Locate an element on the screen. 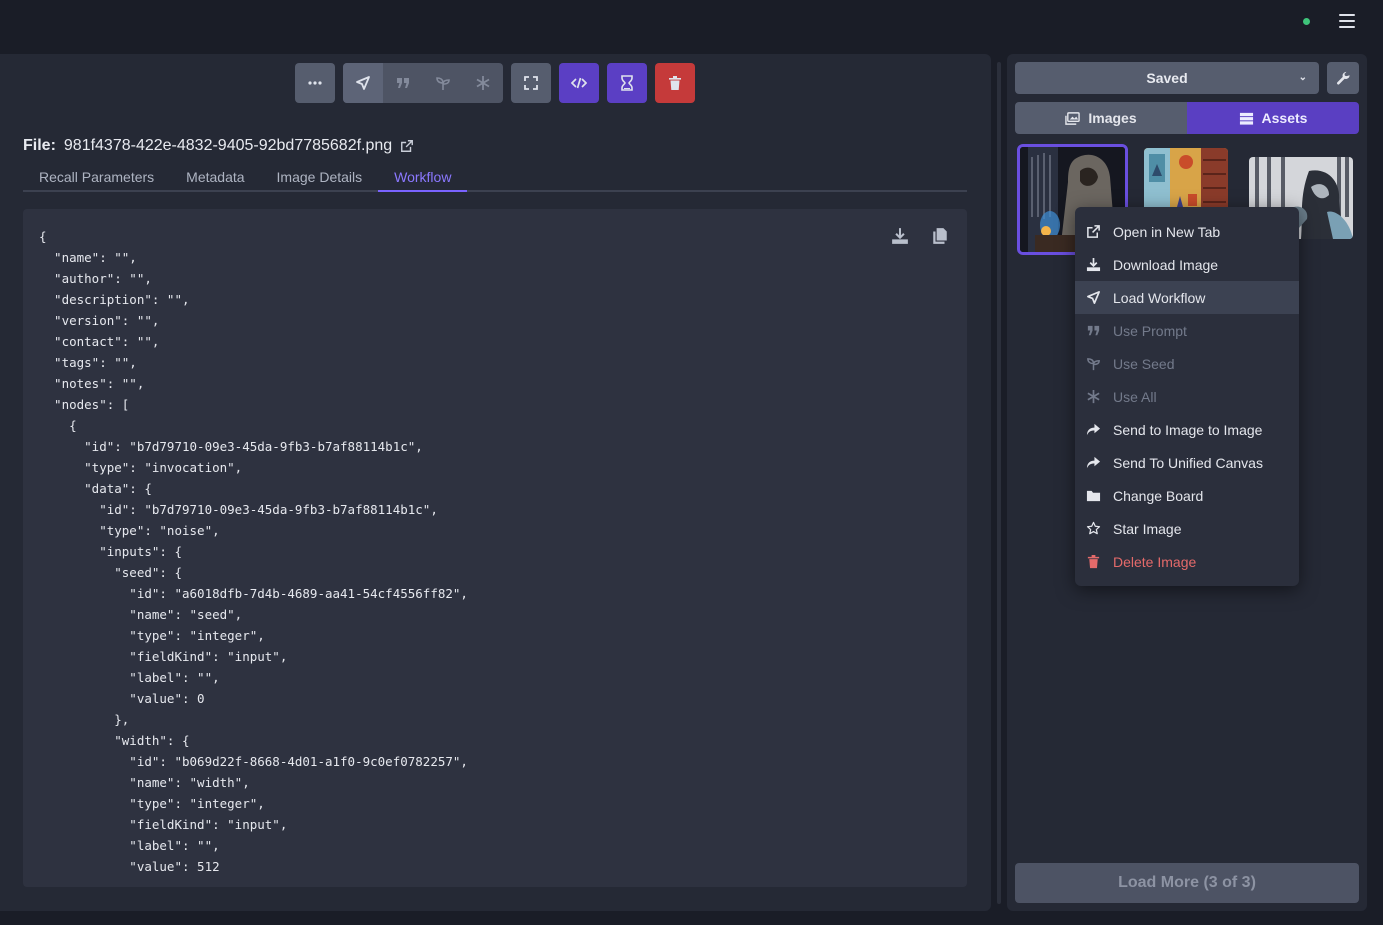  menu-item-delete-image: Delete Image is located at coordinates (1187, 561).